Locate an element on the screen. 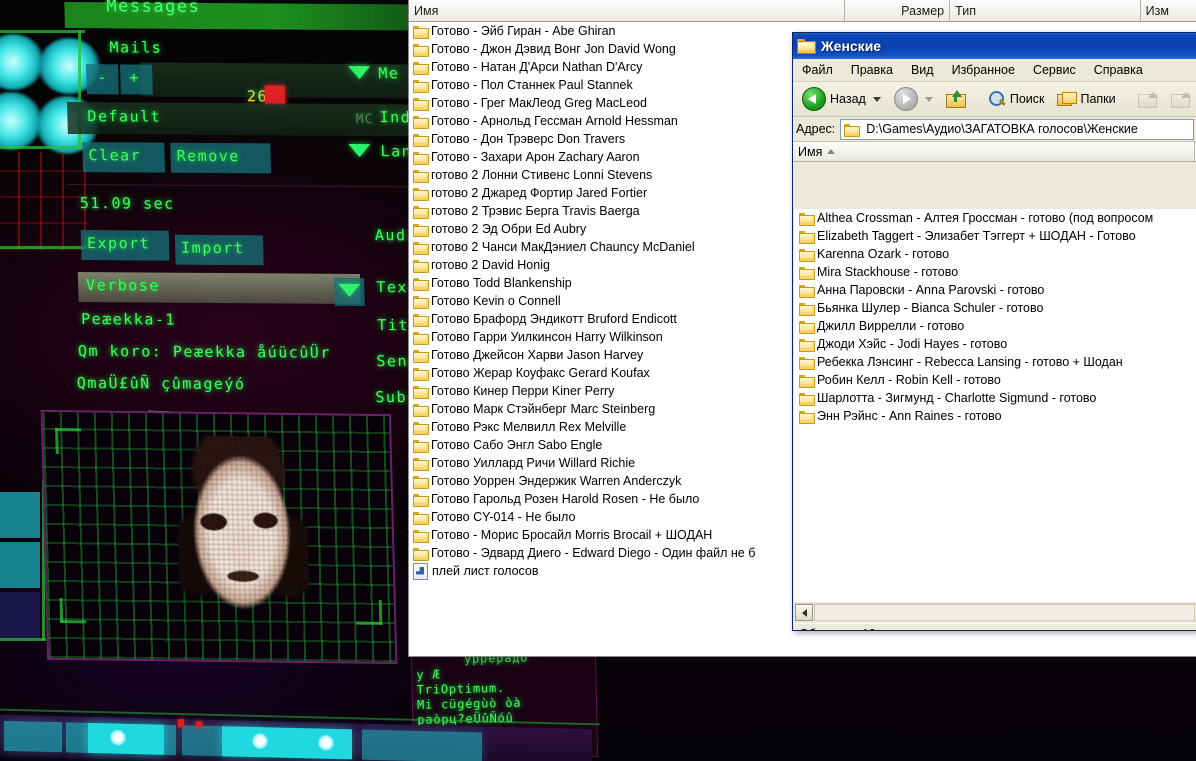 This screenshot has width=1196, height=761. file-name: готово 2 Трэвис Берга Travis Baerga is located at coordinates (535, 211).